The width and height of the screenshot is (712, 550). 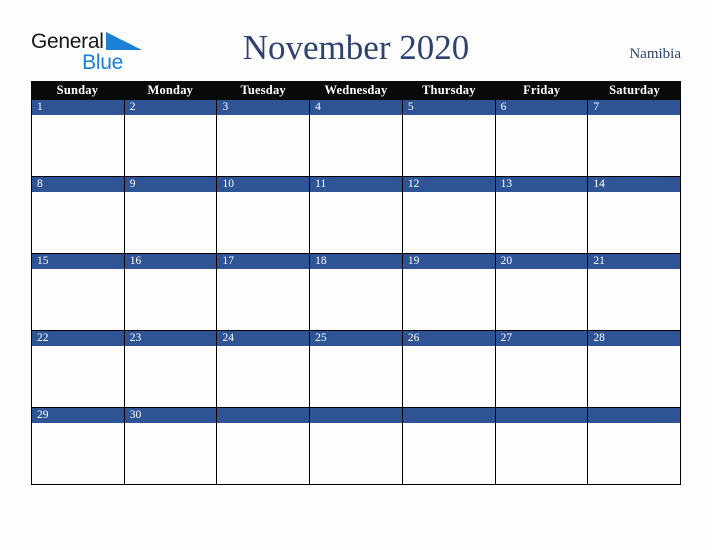 What do you see at coordinates (263, 184) in the screenshot?
I see `day-number: 10` at bounding box center [263, 184].